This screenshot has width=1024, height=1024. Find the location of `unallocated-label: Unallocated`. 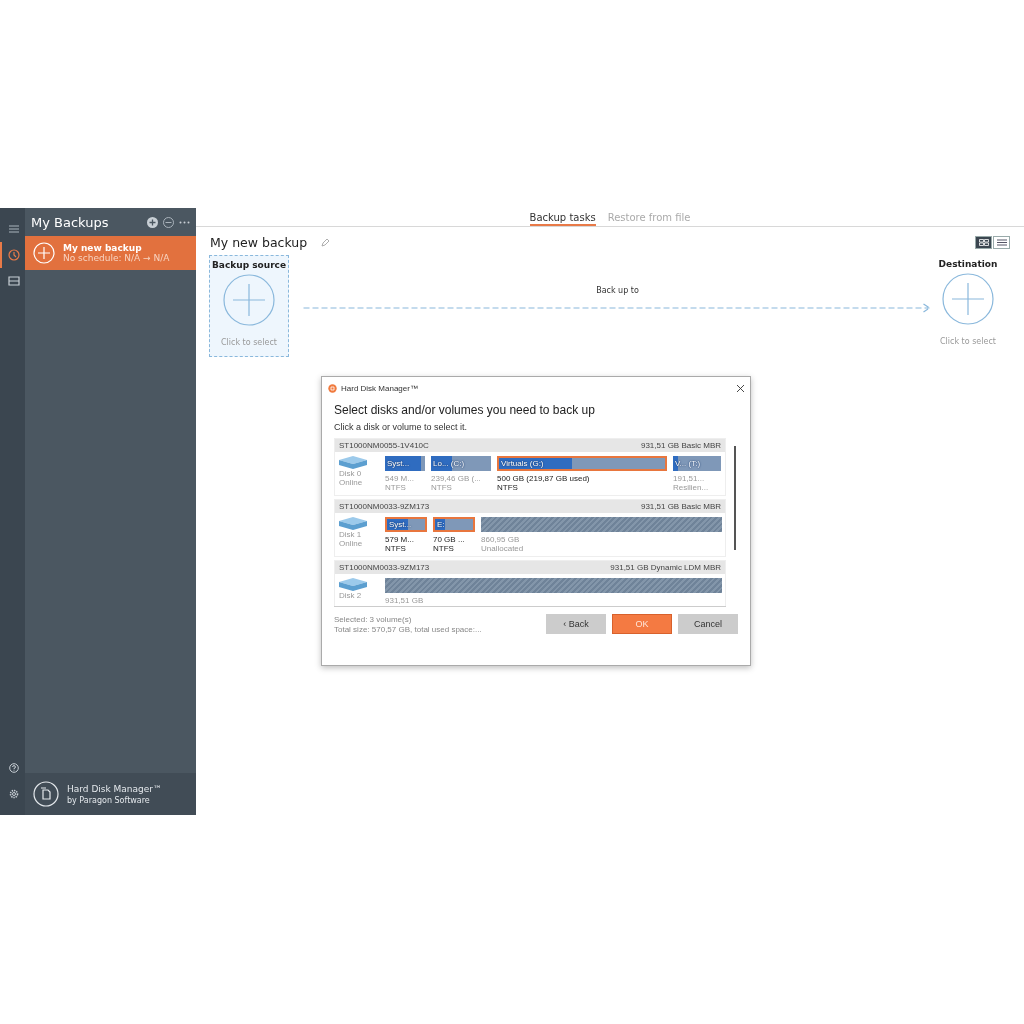

unallocated-label: Unallocated is located at coordinates (503, 548).